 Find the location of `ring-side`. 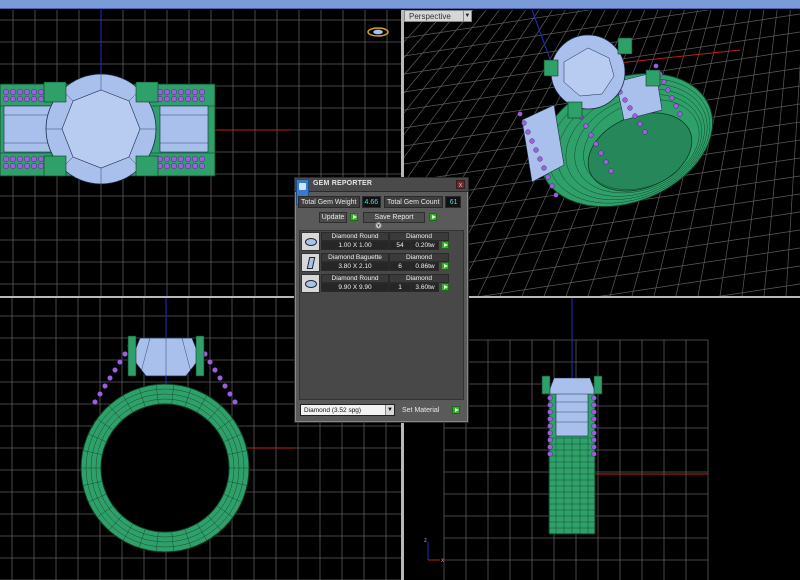

ring-side is located at coordinates (572, 455).